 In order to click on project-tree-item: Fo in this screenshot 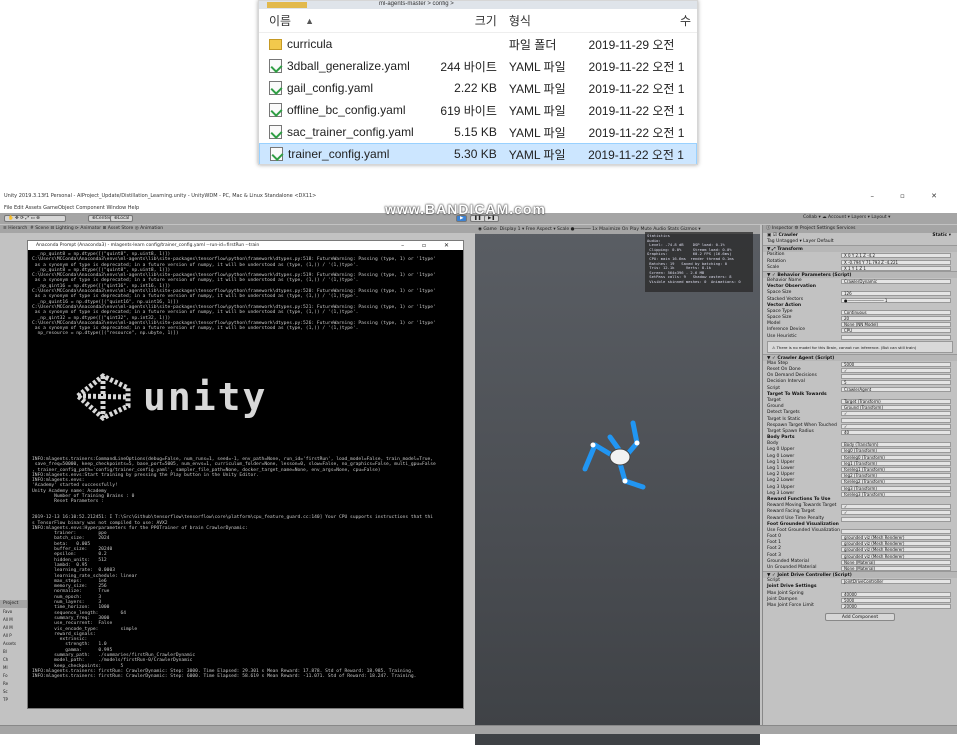, I will do `click(13, 676)`.